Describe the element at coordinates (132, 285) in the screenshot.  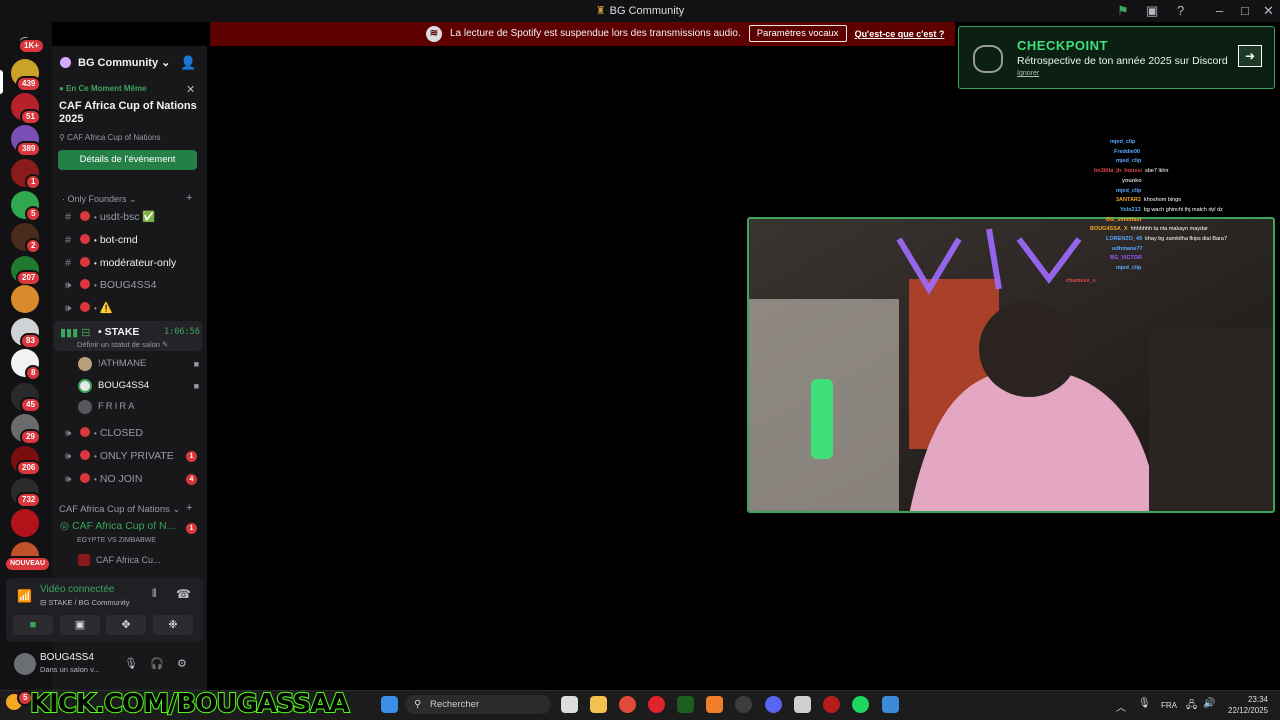
I see `voice-channel-boug4ss4: 🕪 • BOUG4SS4` at that location.